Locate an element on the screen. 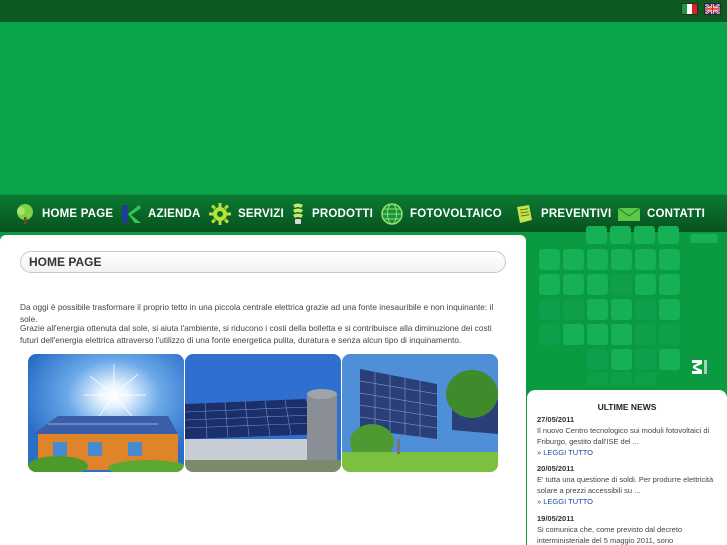  photo-solar-roof-house is located at coordinates (106, 413).